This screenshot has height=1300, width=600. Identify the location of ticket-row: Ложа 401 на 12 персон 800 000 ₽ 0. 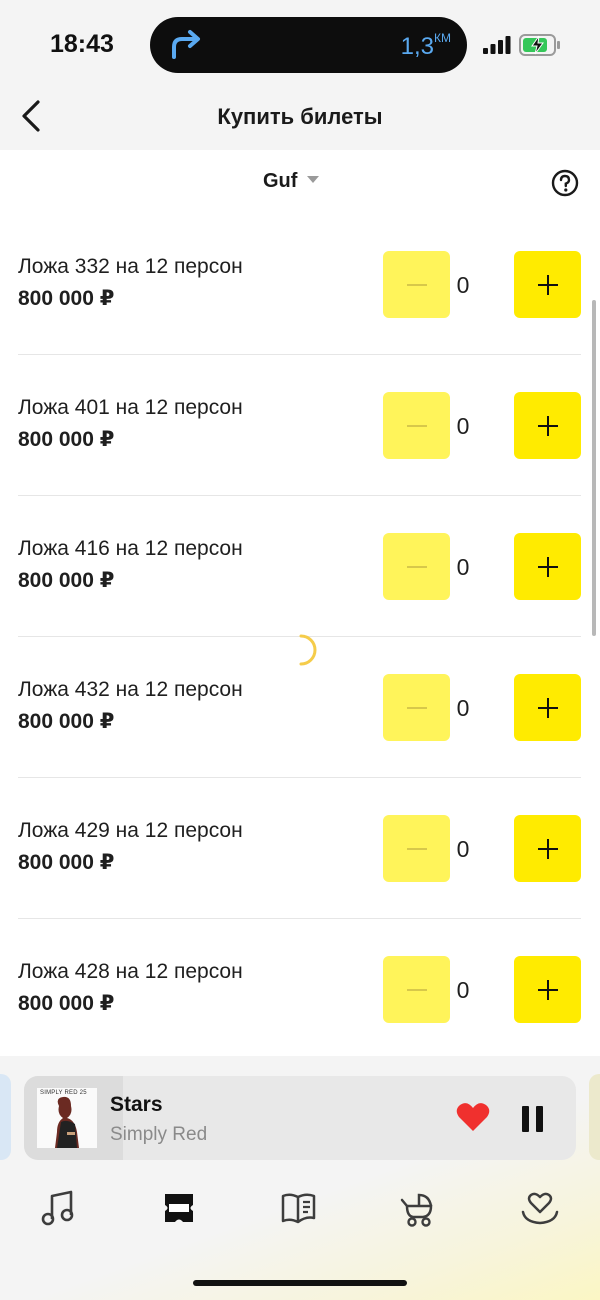
(299, 425).